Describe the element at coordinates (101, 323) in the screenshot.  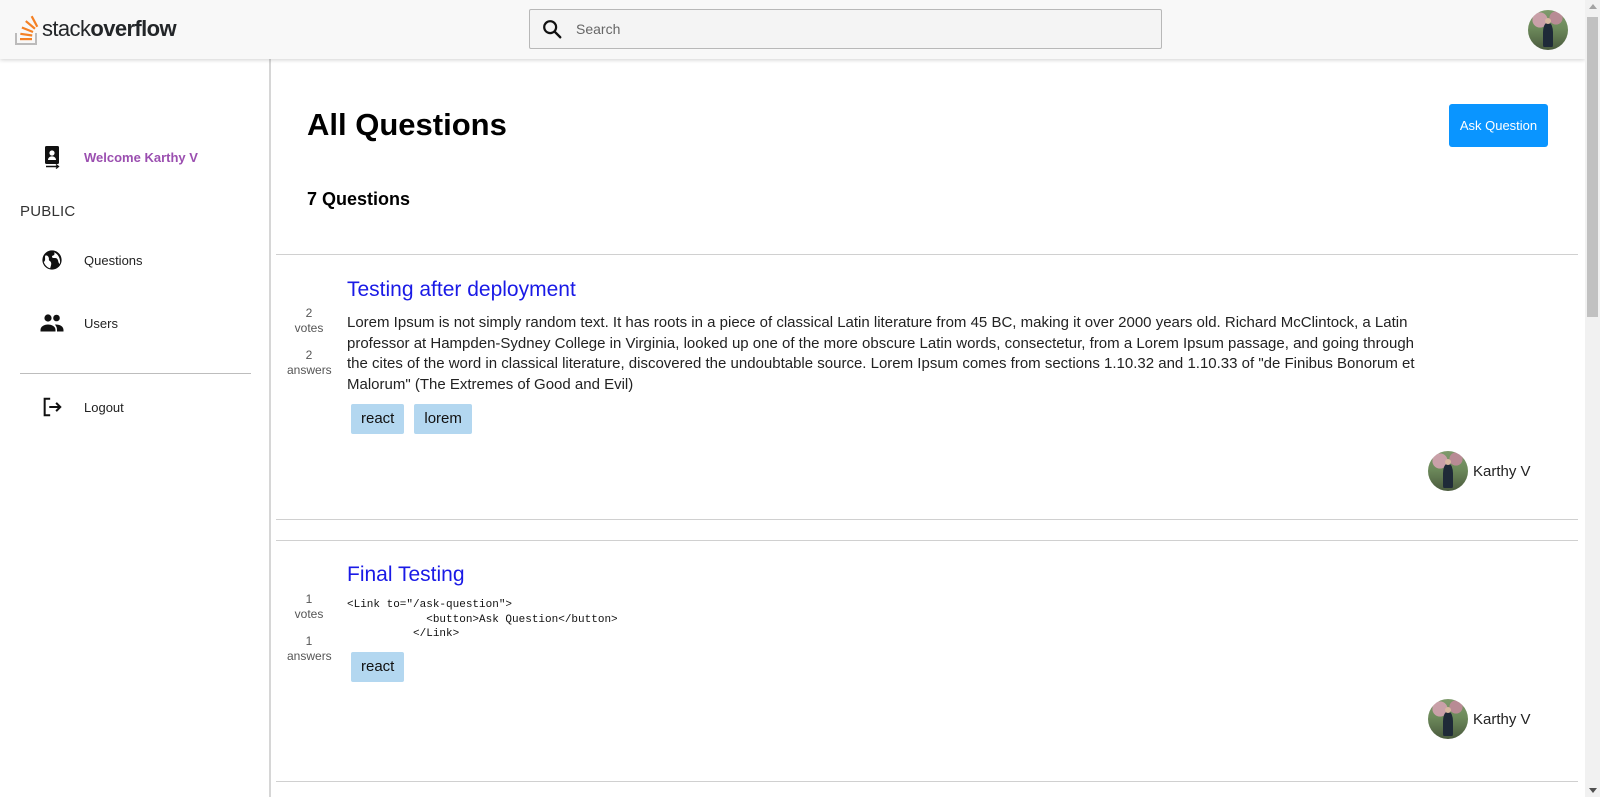
I see `sidebar-item-label: Users` at that location.